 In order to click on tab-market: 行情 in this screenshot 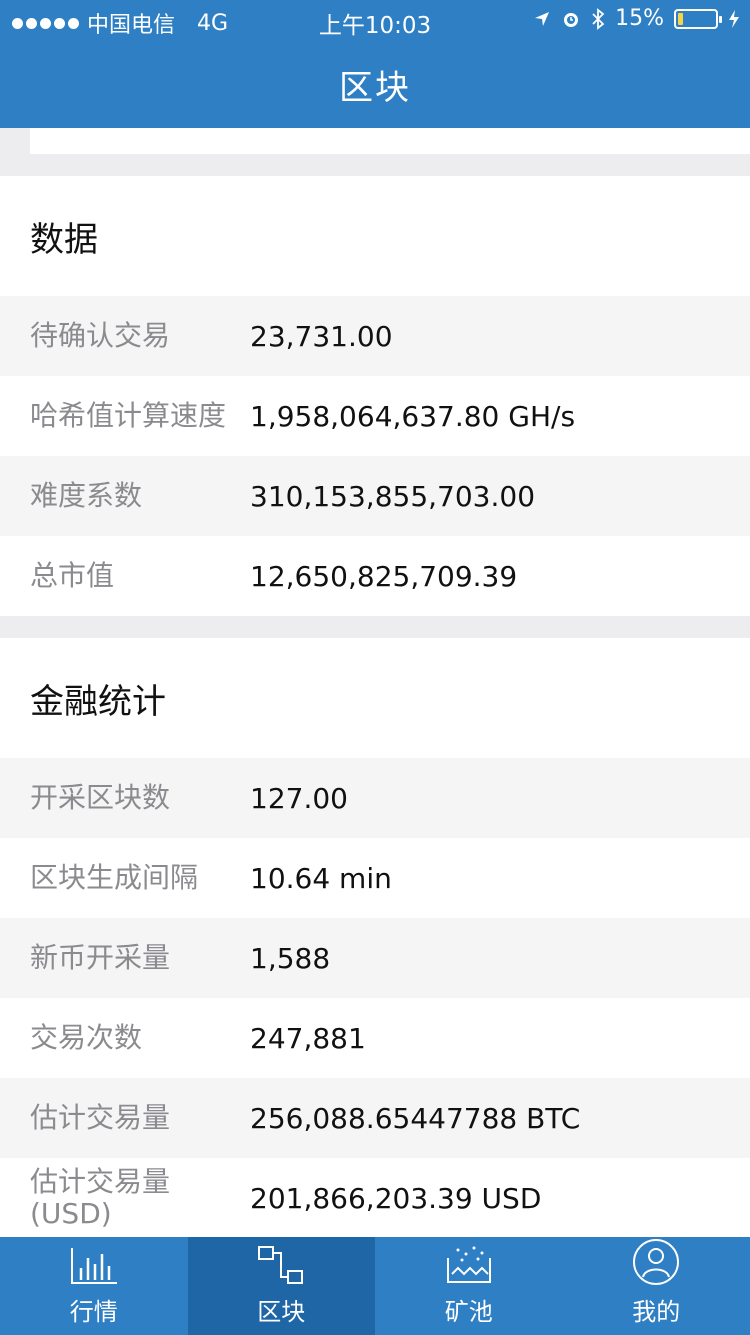, I will do `click(94, 1286)`.